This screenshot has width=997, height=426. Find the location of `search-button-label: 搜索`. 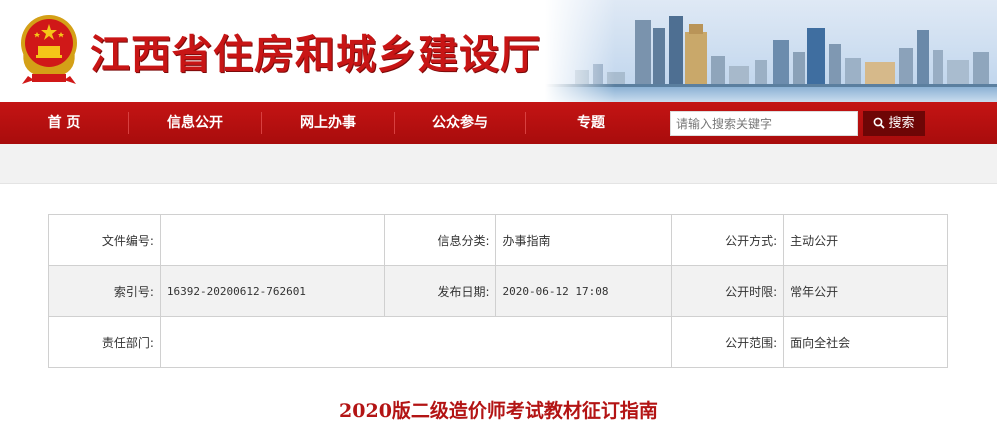

search-button-label: 搜索 is located at coordinates (901, 123).